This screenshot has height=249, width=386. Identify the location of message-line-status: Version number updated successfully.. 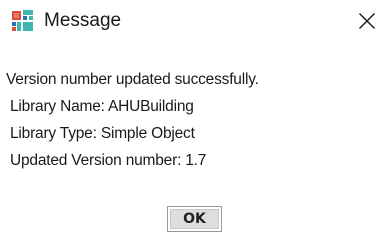
(132, 79).